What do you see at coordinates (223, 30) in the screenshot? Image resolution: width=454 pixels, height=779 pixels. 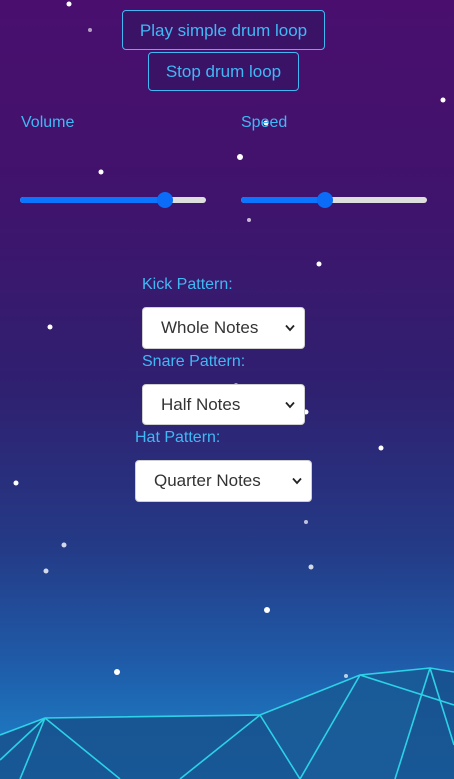 I see `play-drum-loop-button: Play simple drum loop` at bounding box center [223, 30].